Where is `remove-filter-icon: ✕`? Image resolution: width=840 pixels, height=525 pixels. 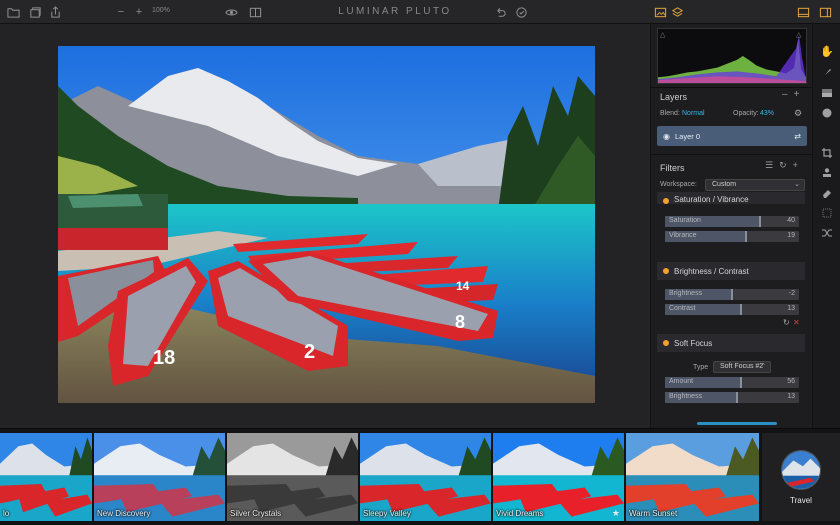
remove-filter-icon: ✕ is located at coordinates (796, 322).